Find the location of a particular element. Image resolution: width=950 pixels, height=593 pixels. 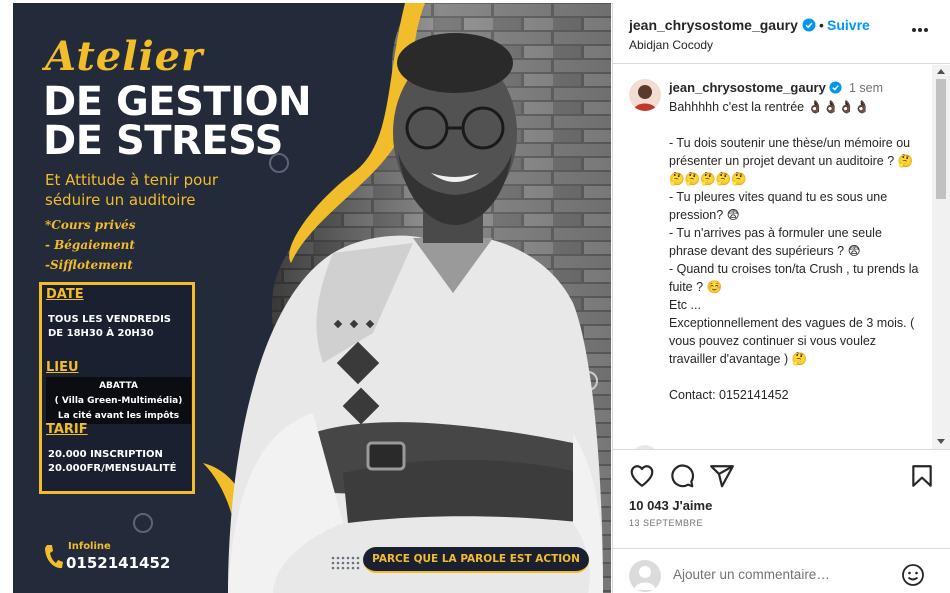

scroll-up-arrow-icon is located at coordinates (941, 71).